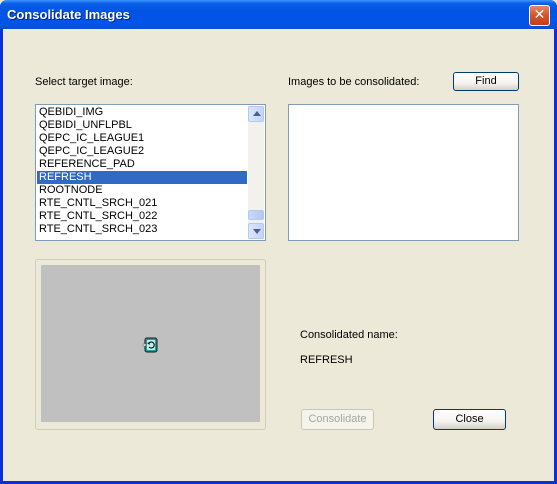 This screenshot has width=557, height=484. What do you see at coordinates (256, 215) in the screenshot?
I see `scroll-thumb` at bounding box center [256, 215].